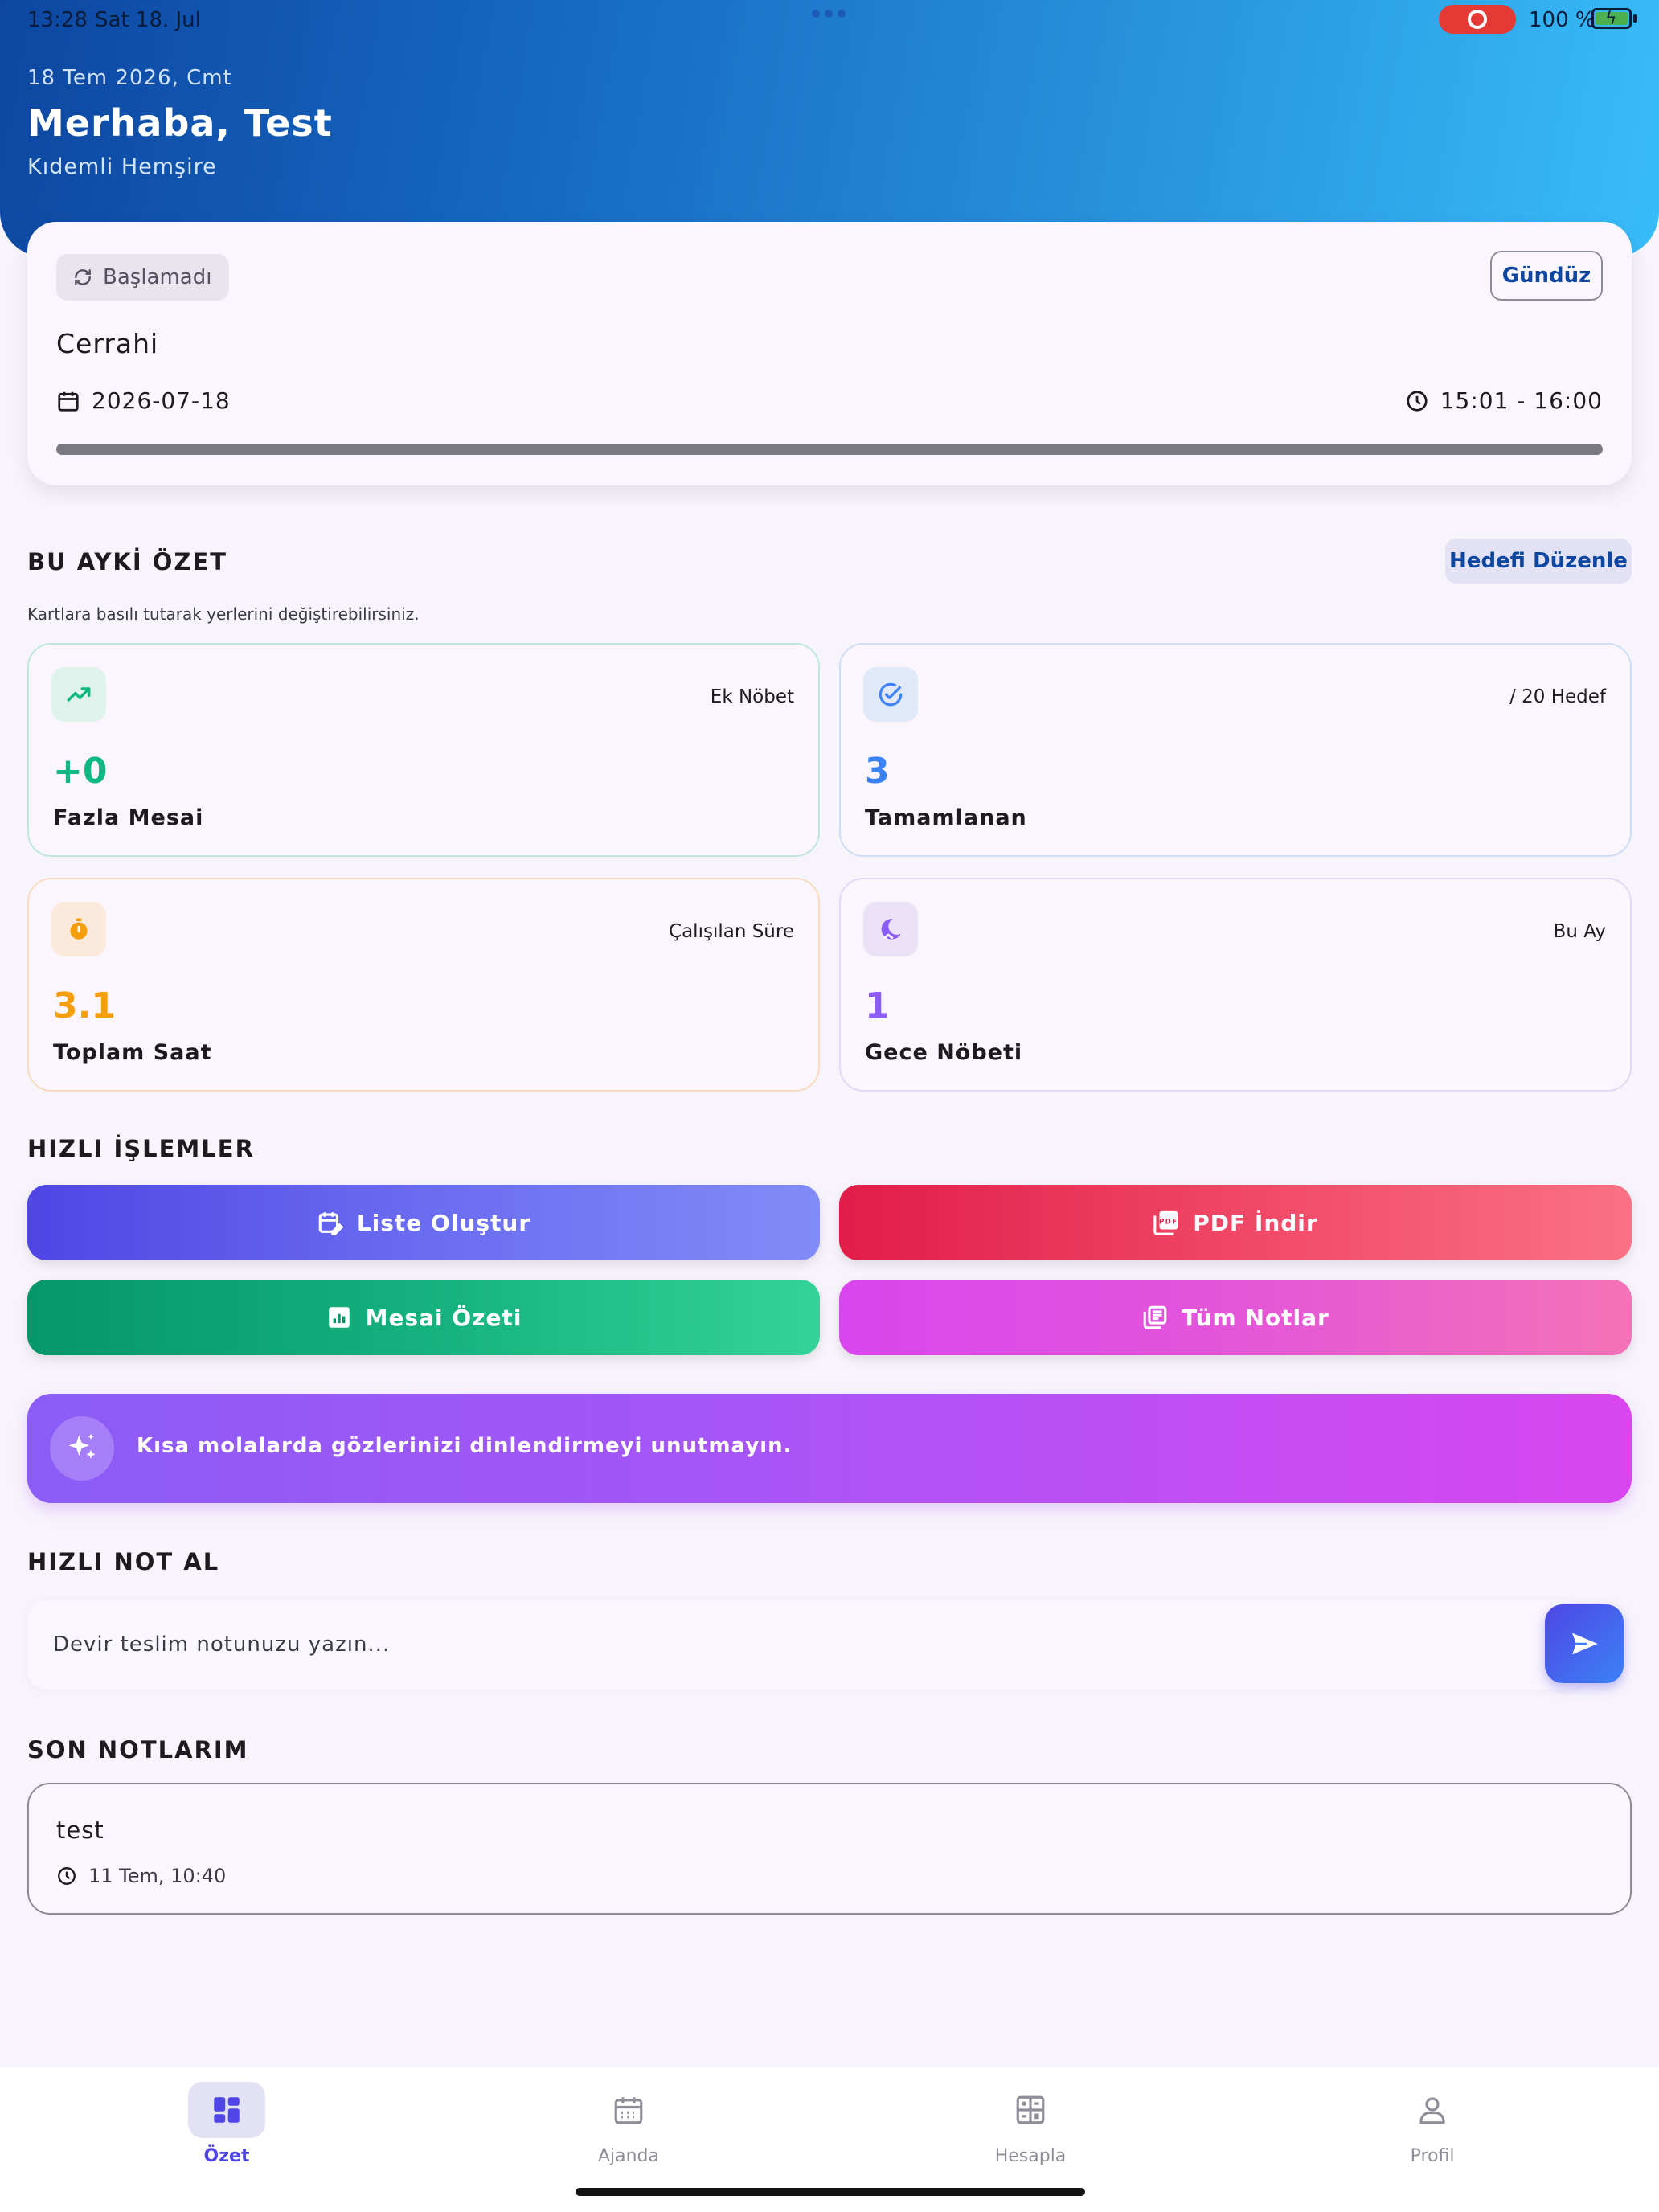 The width and height of the screenshot is (1659, 2212). What do you see at coordinates (128, 817) in the screenshot?
I see `stat-label: Fazla Mesai` at bounding box center [128, 817].